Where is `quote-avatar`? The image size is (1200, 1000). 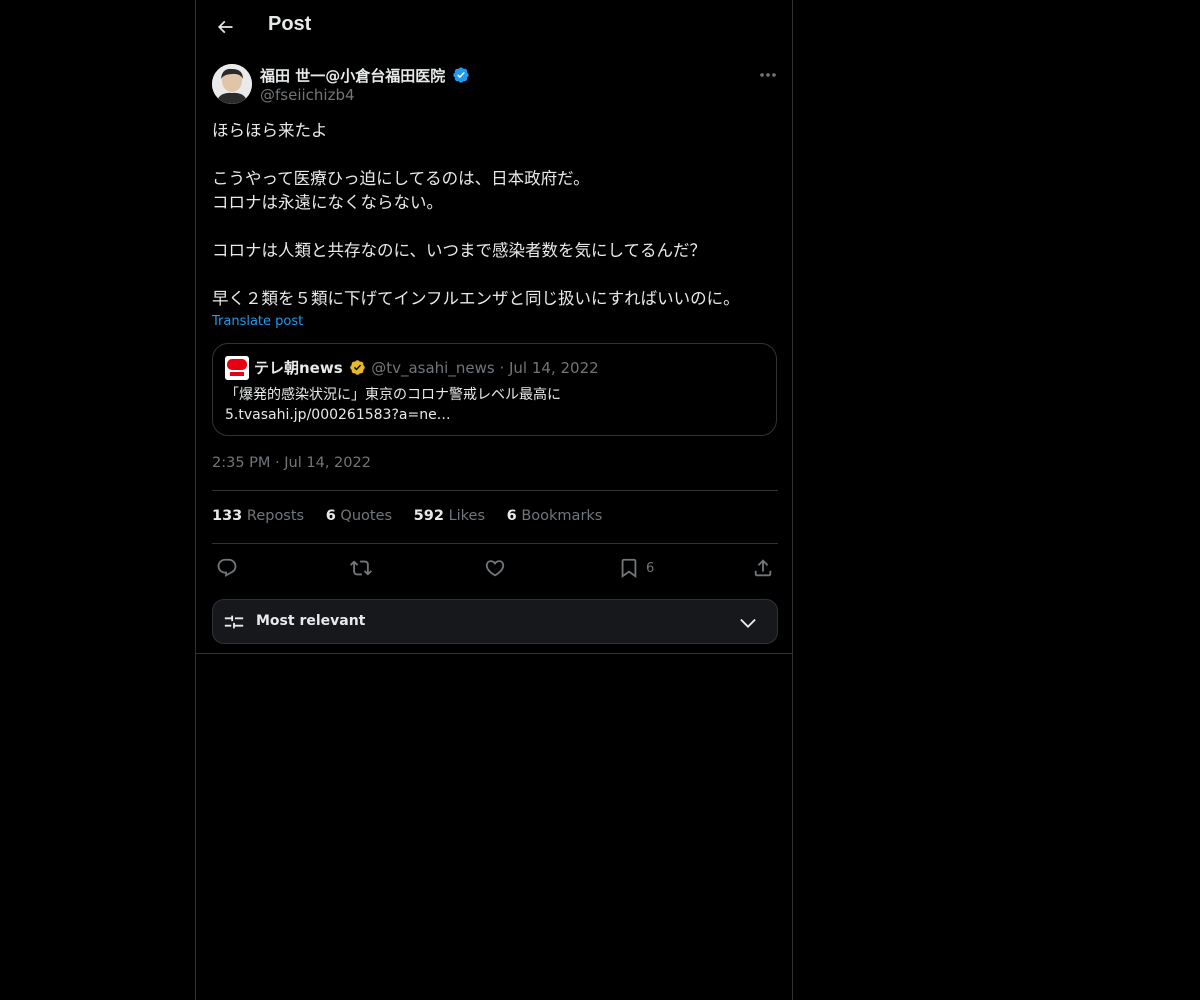
quote-avatar is located at coordinates (237, 368).